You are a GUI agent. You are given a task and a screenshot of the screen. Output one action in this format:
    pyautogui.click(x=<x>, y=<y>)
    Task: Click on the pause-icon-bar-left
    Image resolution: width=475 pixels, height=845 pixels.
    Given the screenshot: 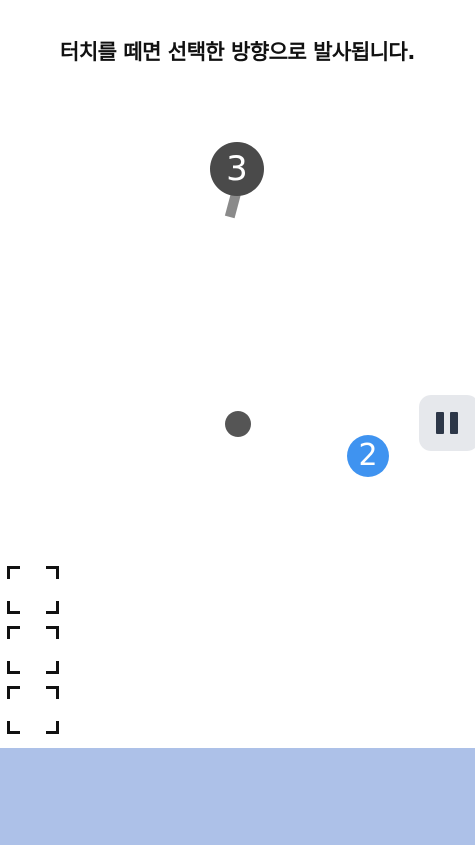 What is the action you would take?
    pyautogui.click(x=440, y=423)
    